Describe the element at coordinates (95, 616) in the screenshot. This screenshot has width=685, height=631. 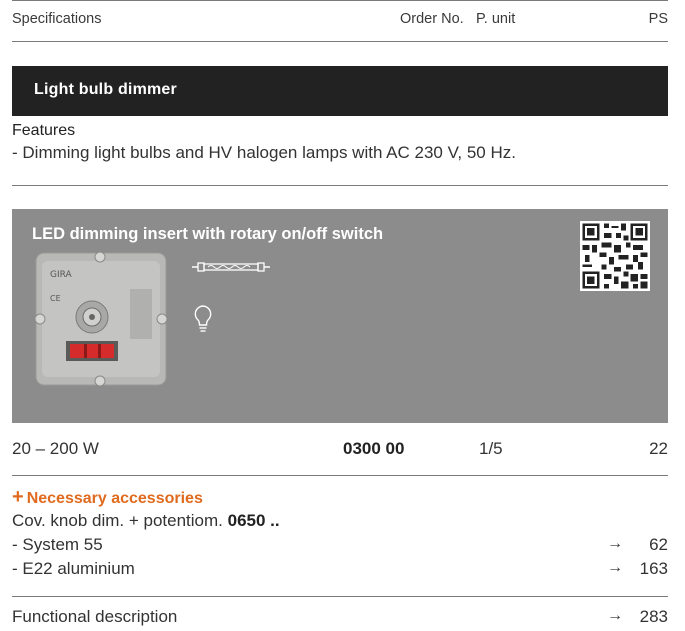
I see `functional-description-label: Functional description` at that location.